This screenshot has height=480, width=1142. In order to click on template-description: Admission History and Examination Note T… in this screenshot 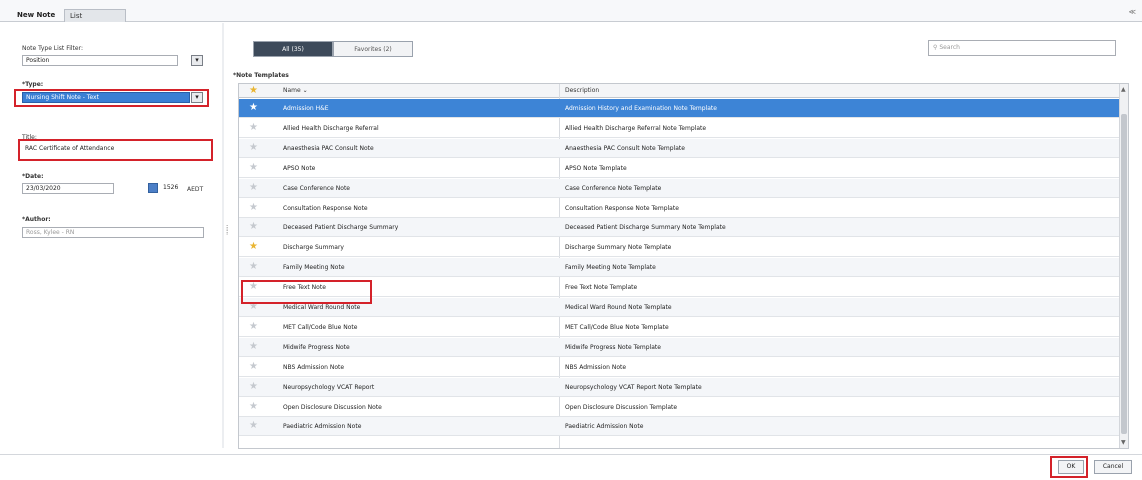, I will do `click(641, 108)`.